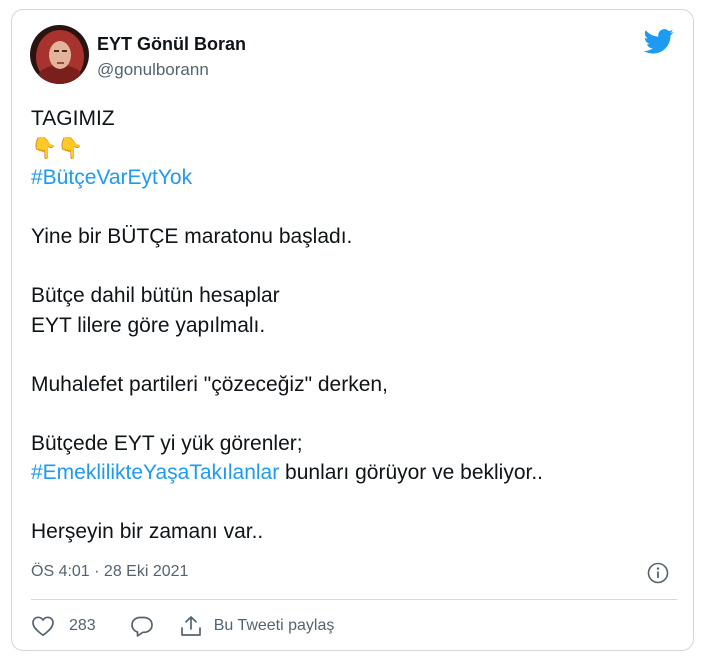  Describe the element at coordinates (274, 625) in the screenshot. I see `share-label: Bu Tweeti paylaş` at that location.